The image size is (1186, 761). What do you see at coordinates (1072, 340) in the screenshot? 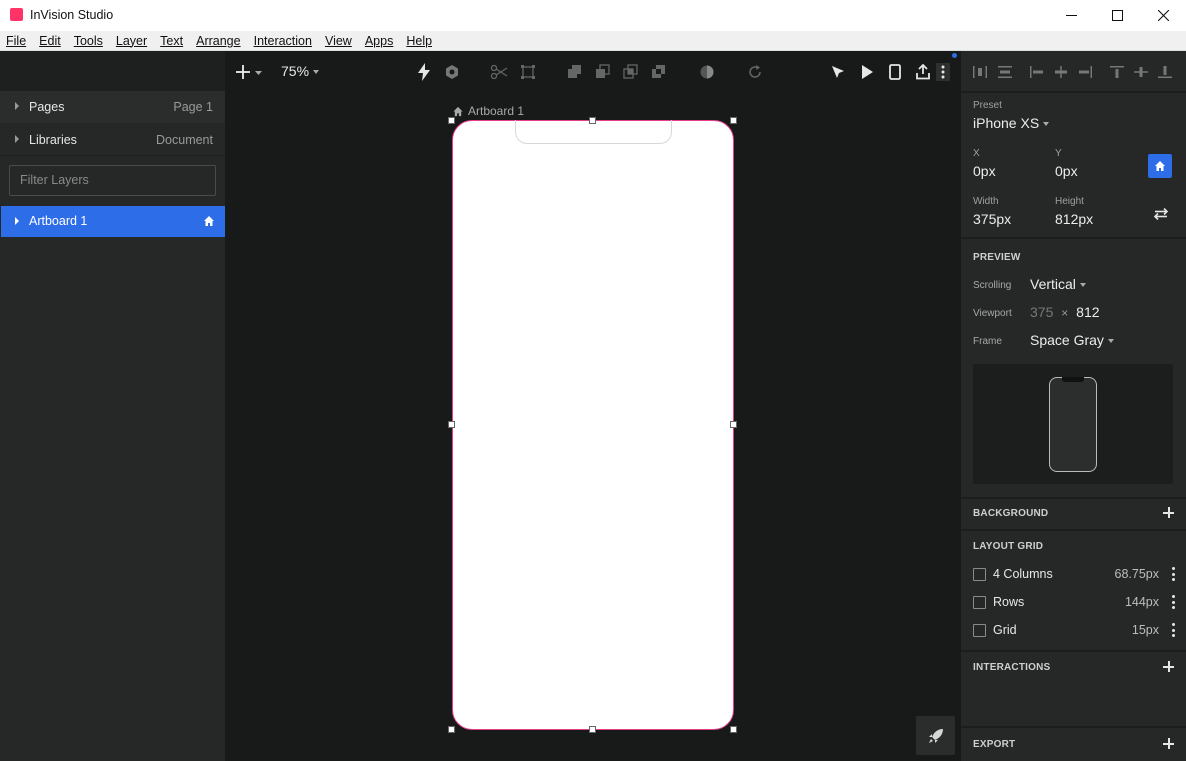
I see `frame-dropdown: Space Gray` at bounding box center [1072, 340].